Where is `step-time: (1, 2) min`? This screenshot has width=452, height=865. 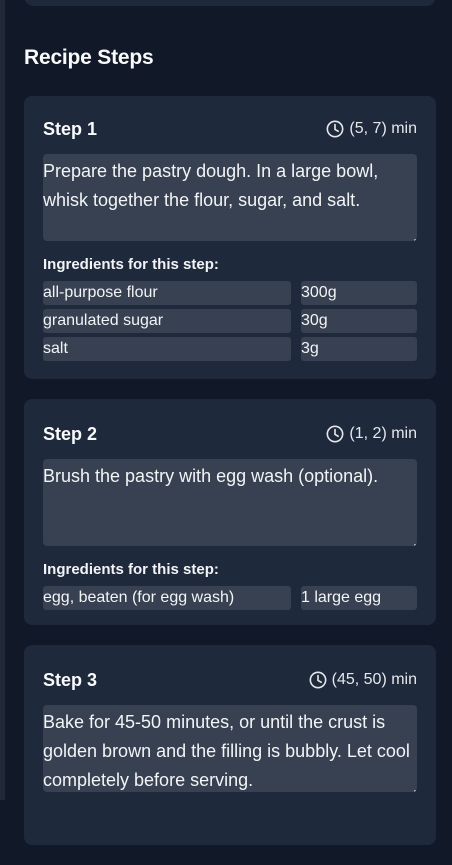
step-time: (1, 2) min is located at coordinates (371, 434).